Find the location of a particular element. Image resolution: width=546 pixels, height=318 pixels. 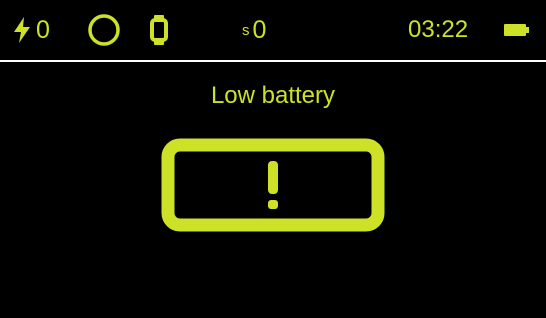

steps-indicator: s 0 is located at coordinates (254, 30).